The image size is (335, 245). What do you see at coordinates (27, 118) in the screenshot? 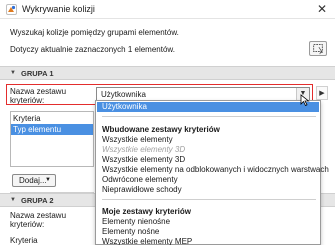
I see `criteria-header: Kryteria` at bounding box center [27, 118].